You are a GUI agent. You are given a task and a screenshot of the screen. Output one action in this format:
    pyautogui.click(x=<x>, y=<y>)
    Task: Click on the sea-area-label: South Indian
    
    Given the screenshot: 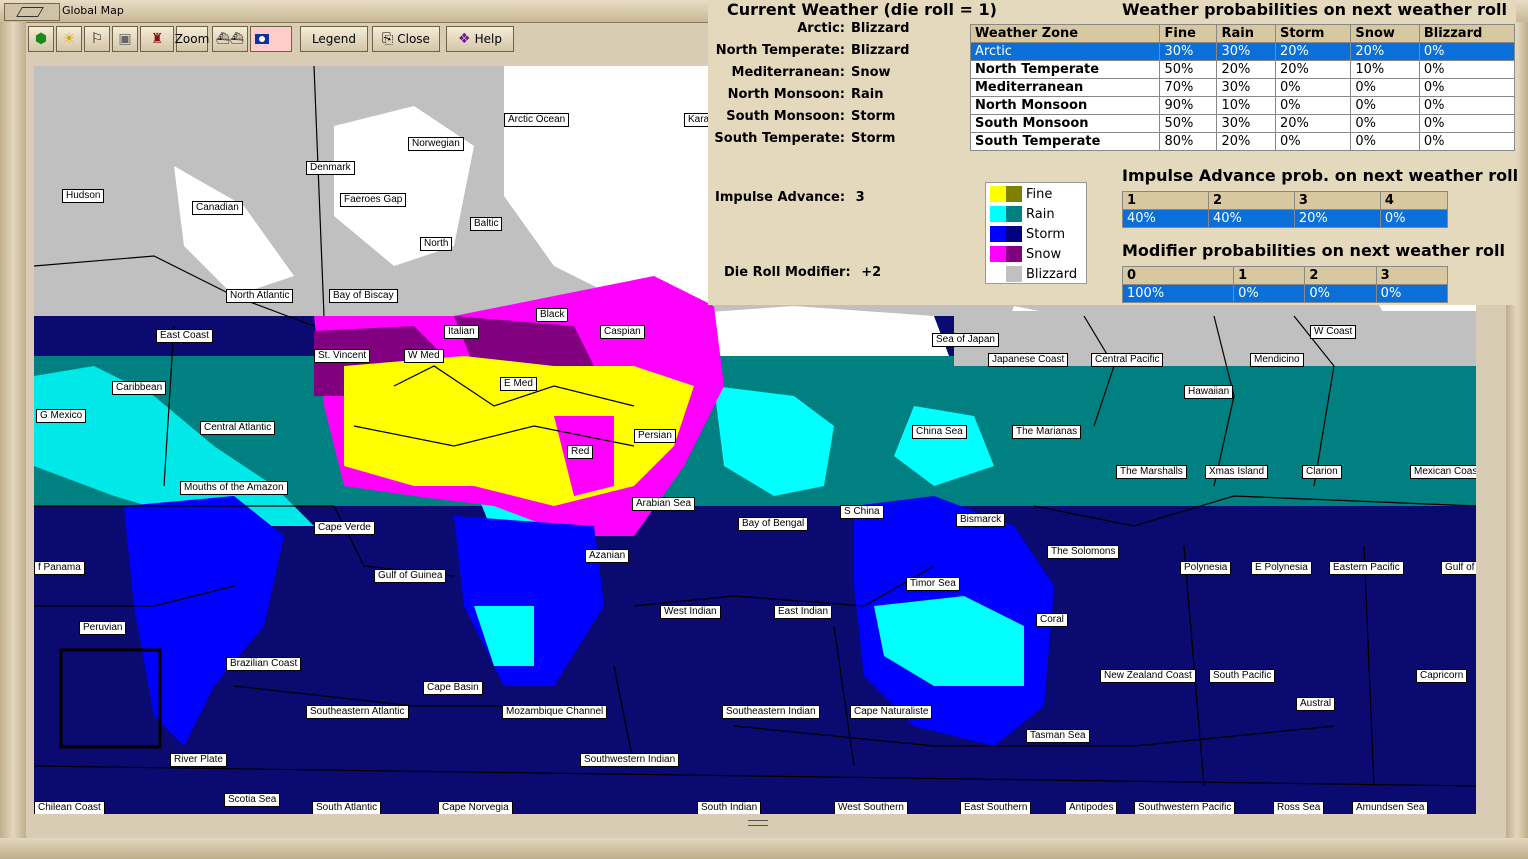 What is the action you would take?
    pyautogui.click(x=729, y=807)
    